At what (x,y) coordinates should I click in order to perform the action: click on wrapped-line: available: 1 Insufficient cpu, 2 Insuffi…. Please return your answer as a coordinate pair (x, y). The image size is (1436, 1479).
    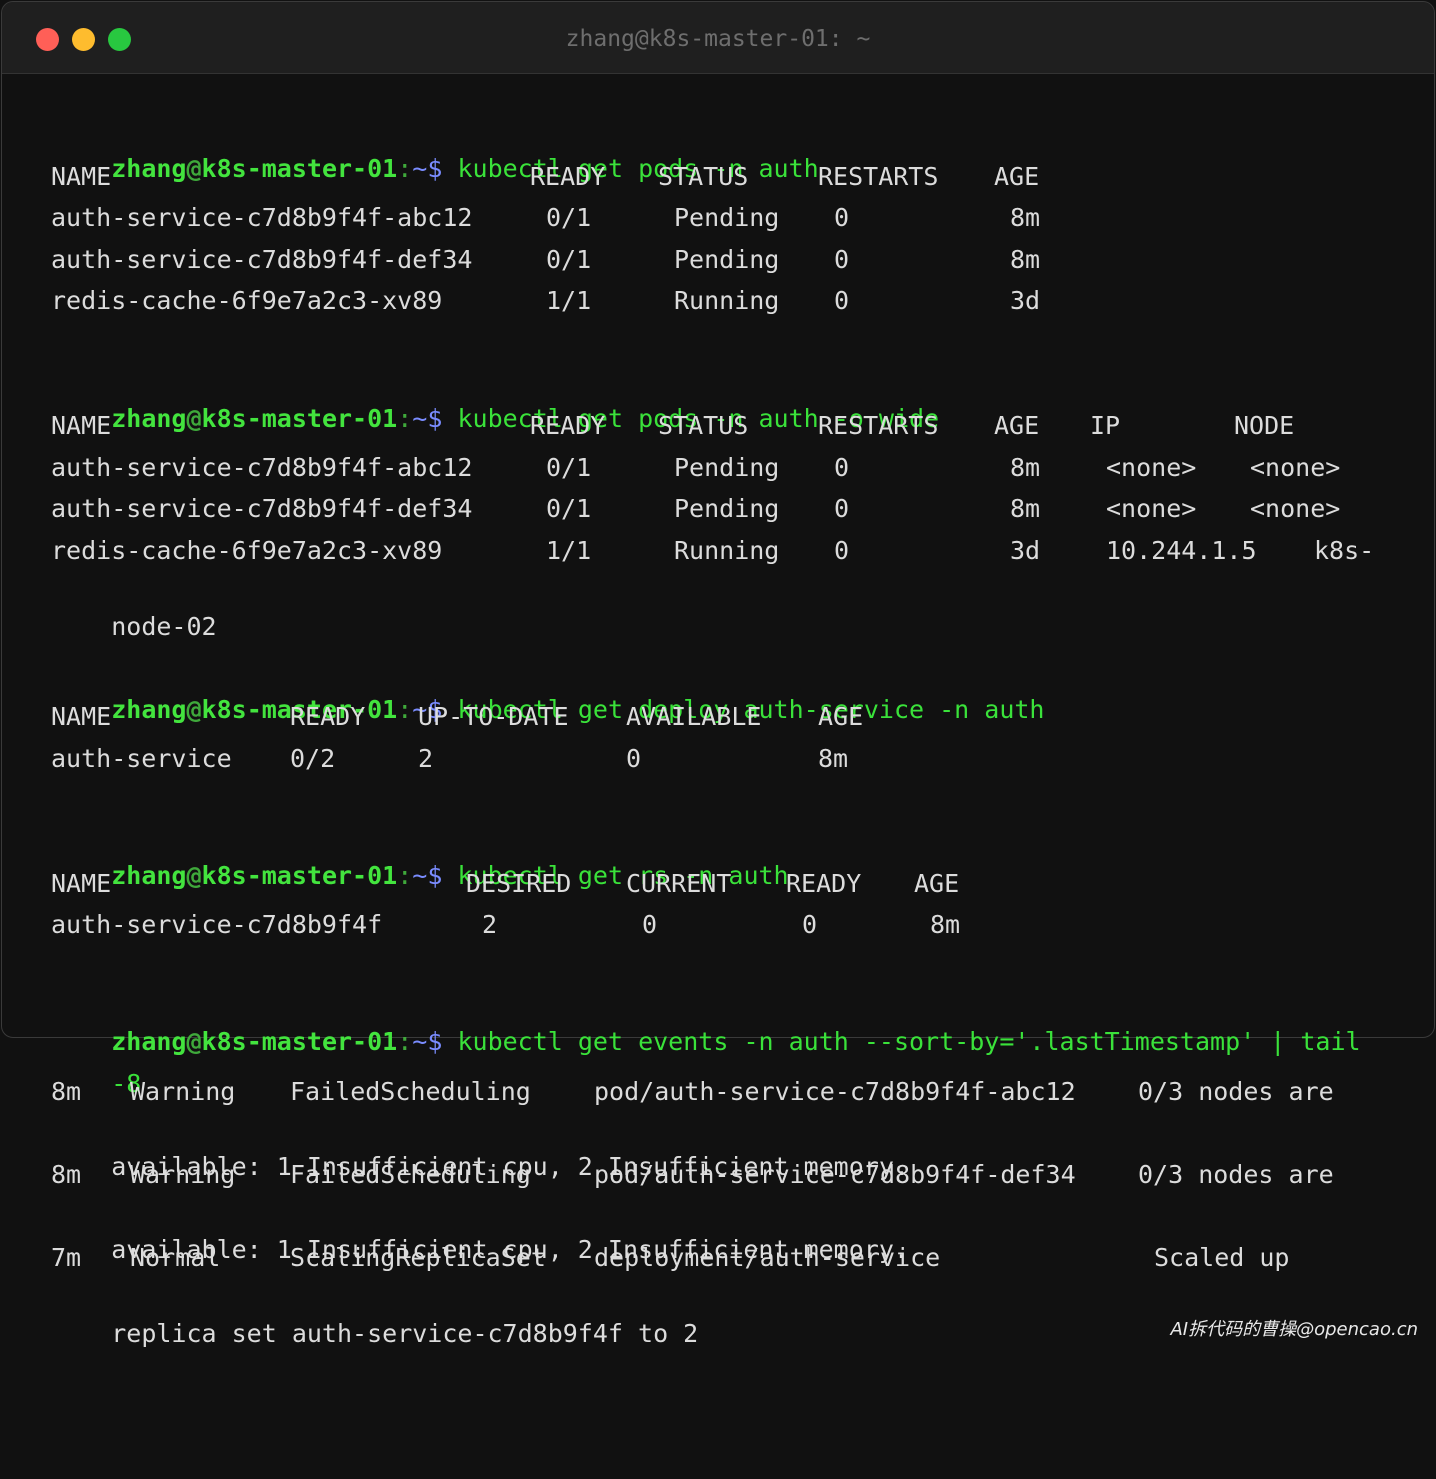
    Looking at the image, I should click on (480, 1148).